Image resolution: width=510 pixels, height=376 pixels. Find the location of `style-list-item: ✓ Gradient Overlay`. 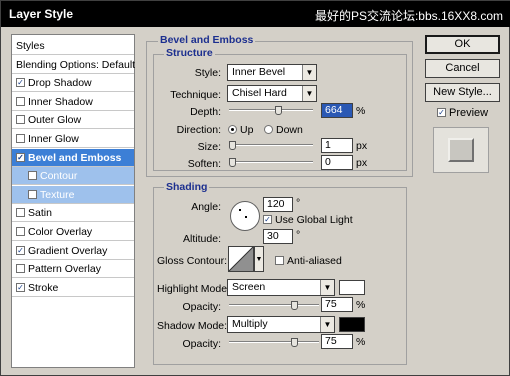

style-list-item: ✓ Gradient Overlay is located at coordinates (73, 251).